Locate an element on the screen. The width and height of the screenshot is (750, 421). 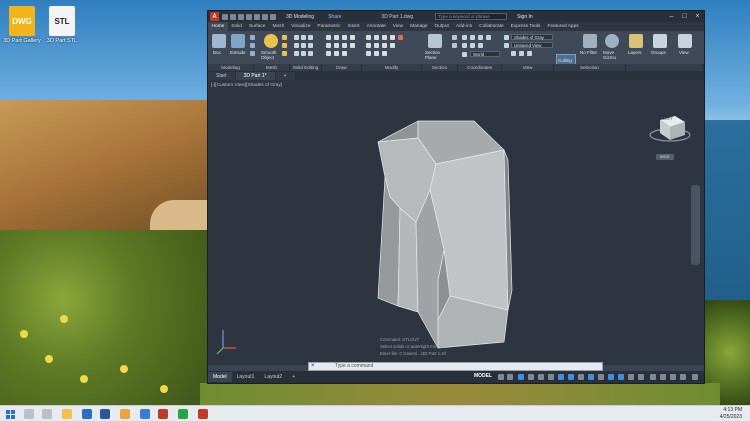
panel-selection: Selection is located at coordinates (590, 67).